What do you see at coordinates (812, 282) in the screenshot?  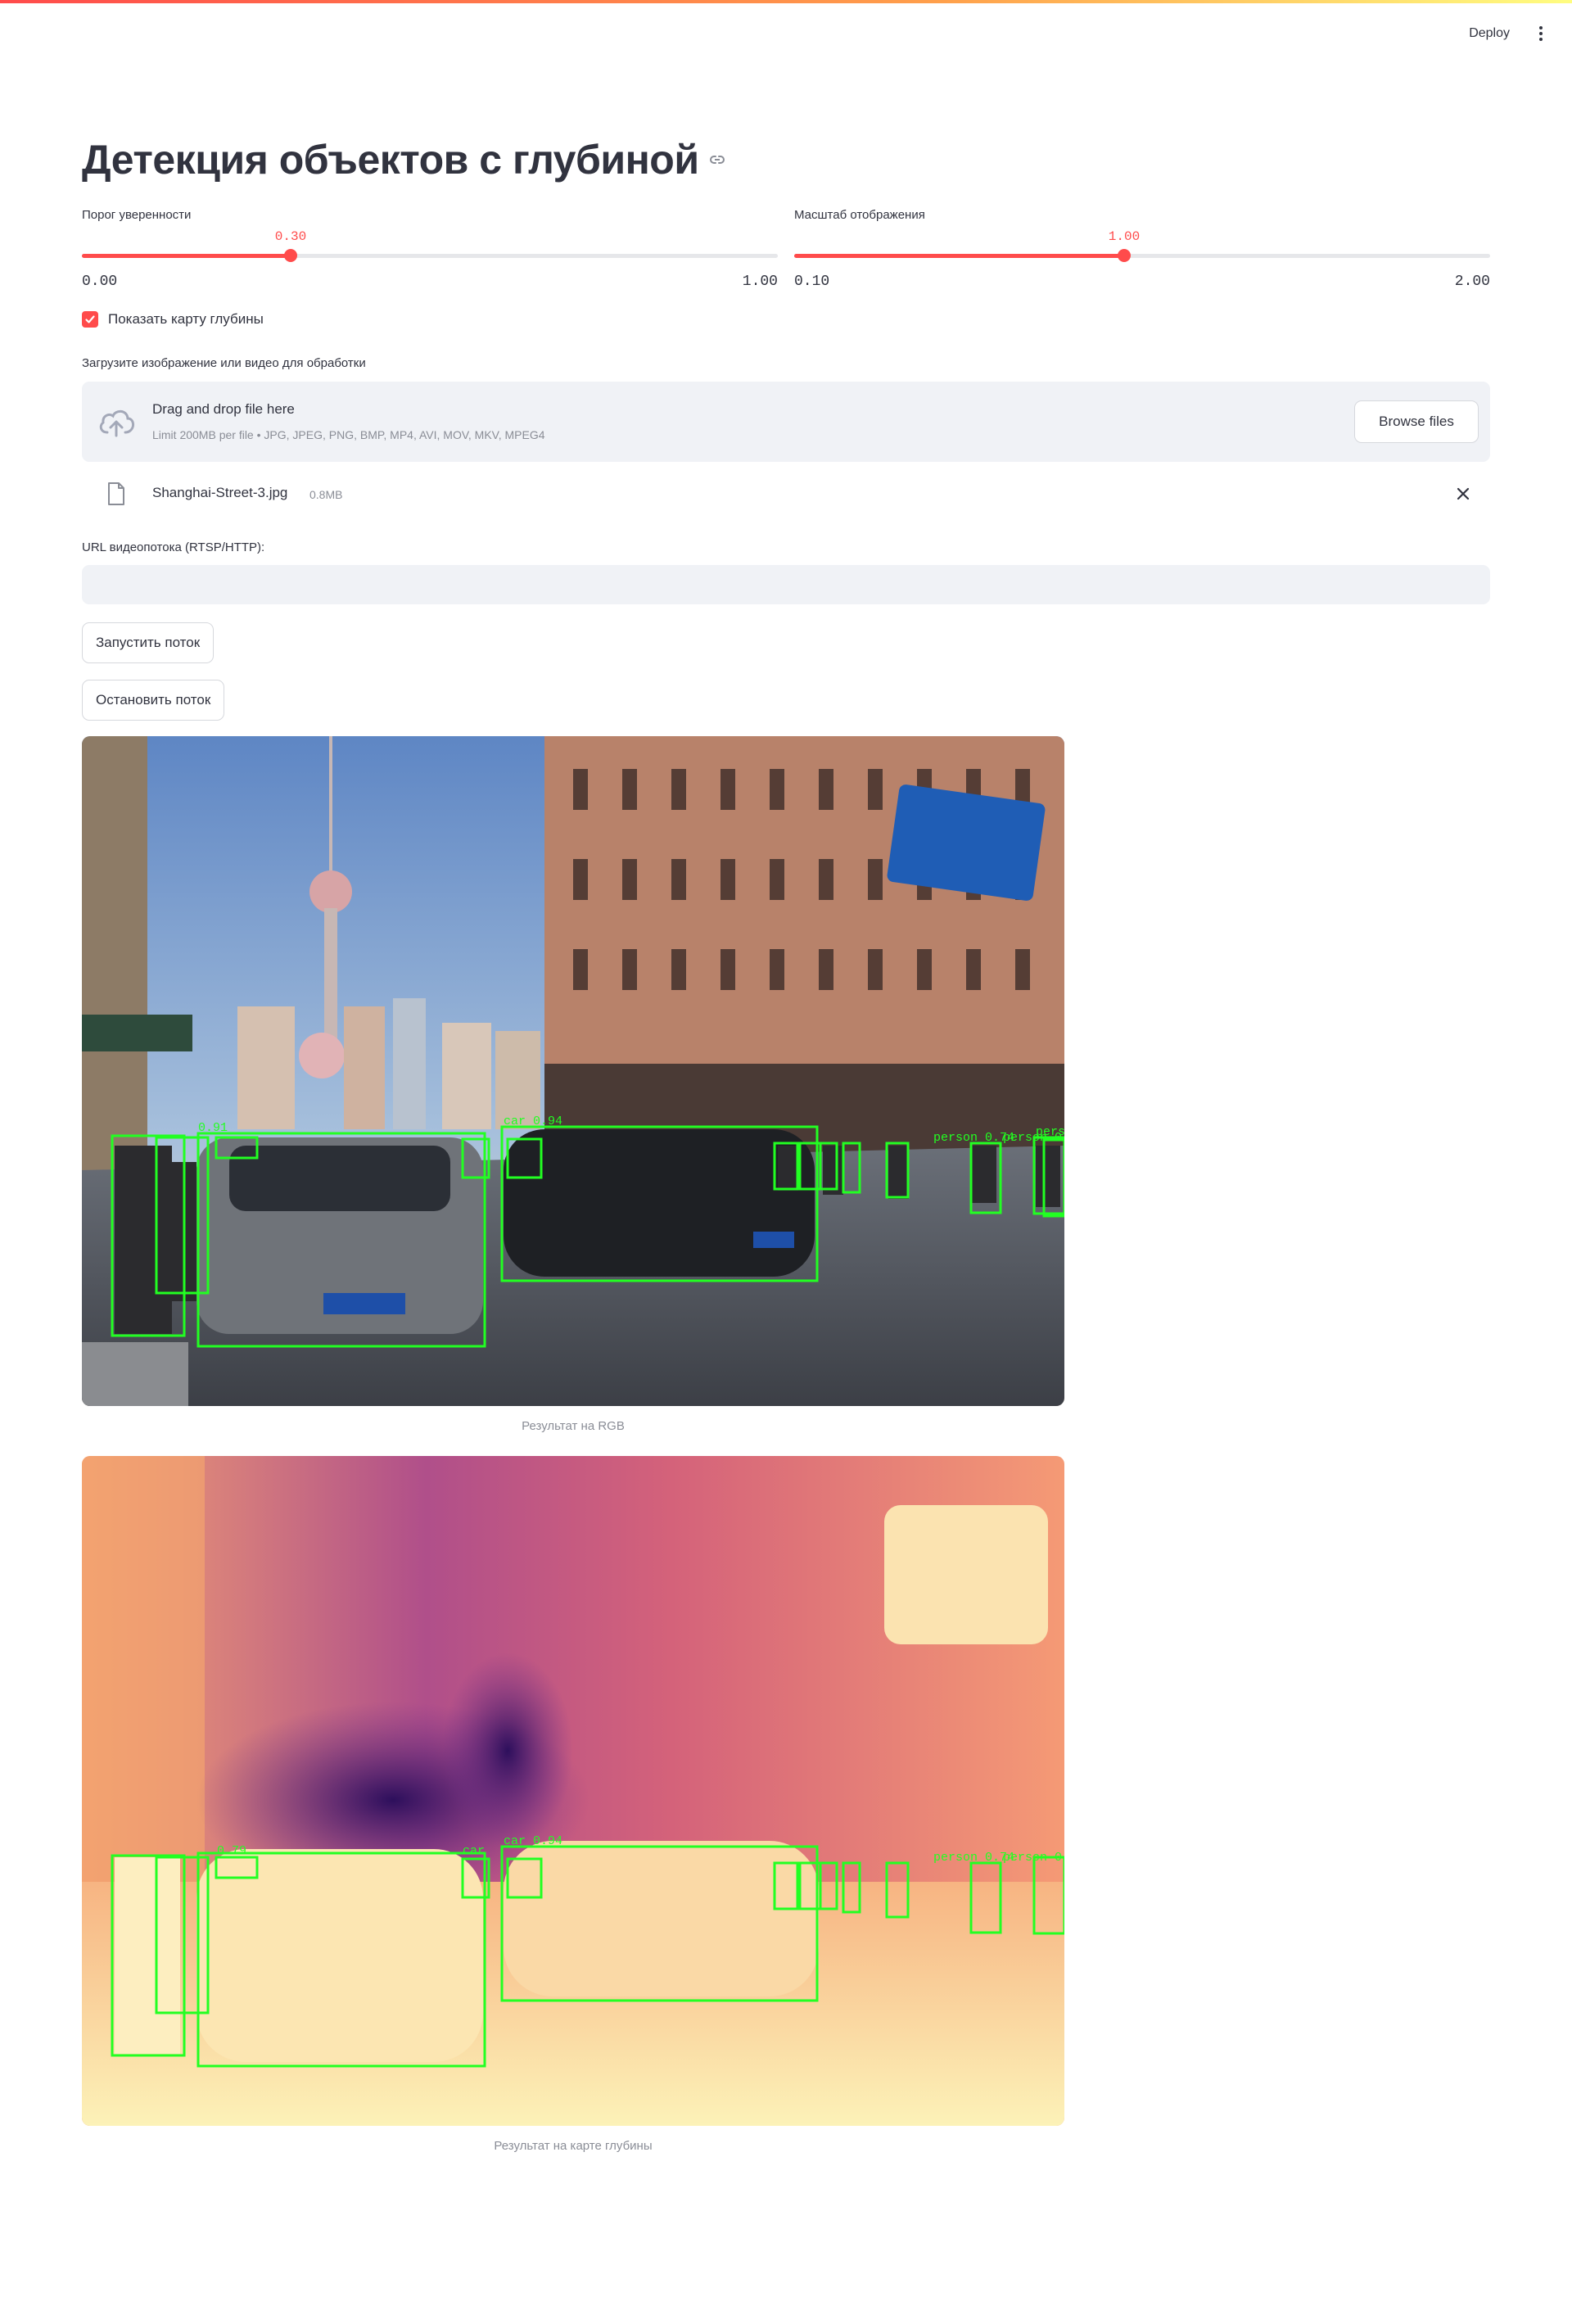 I see `scale-slider-min: 0.10` at bounding box center [812, 282].